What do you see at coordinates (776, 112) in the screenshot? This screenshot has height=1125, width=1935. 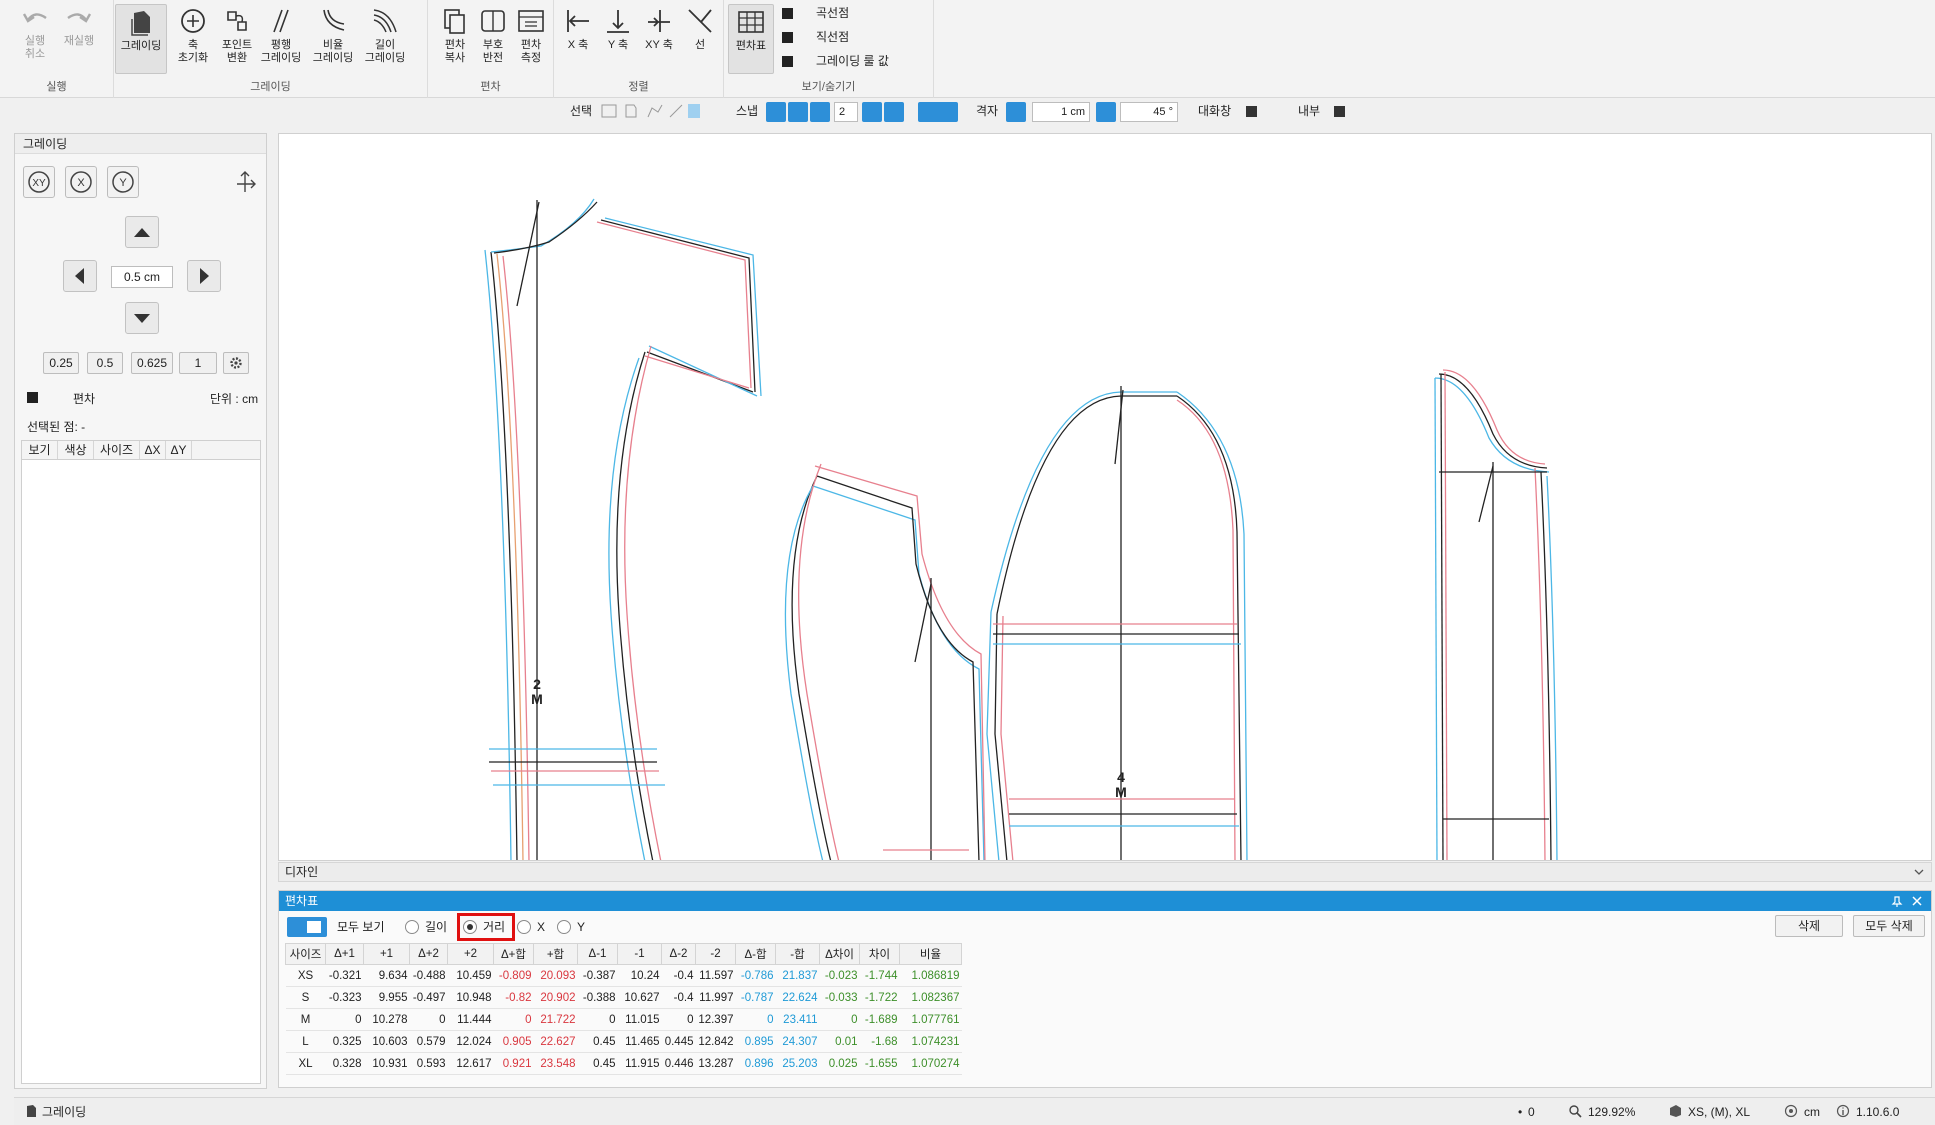 I see `snap-line-button` at bounding box center [776, 112].